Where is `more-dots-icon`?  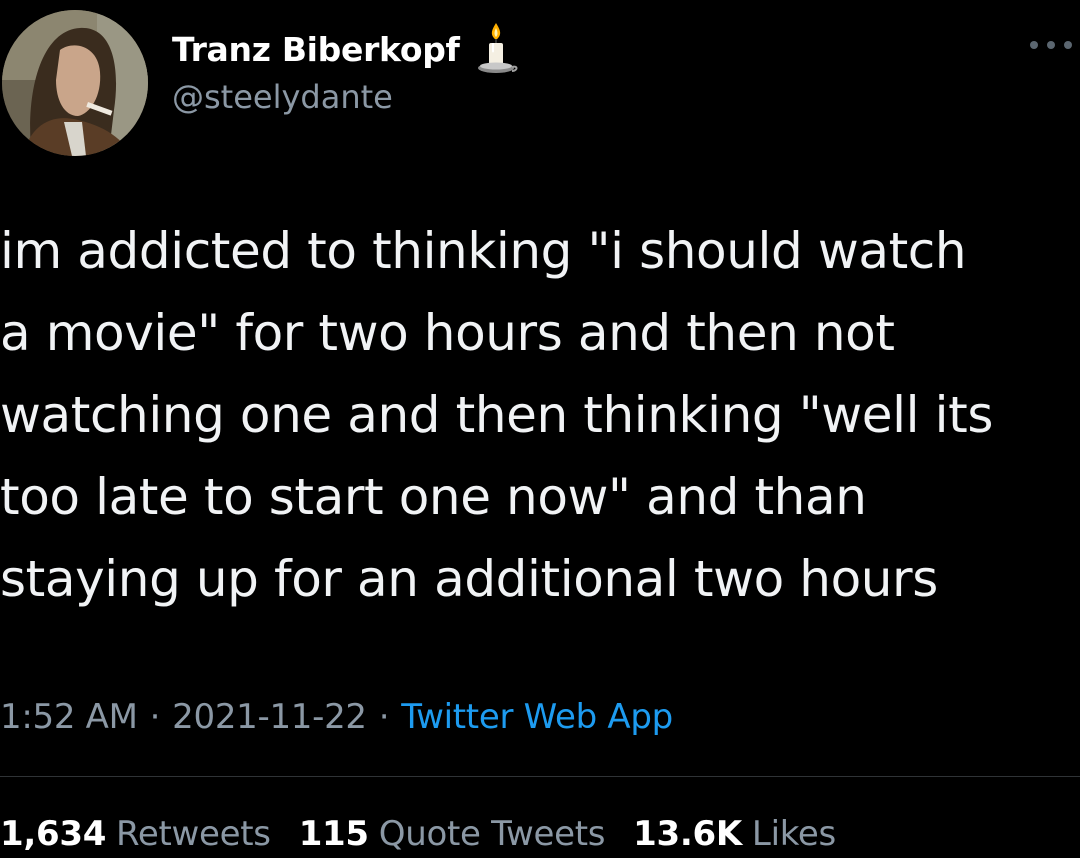
more-dots-icon is located at coordinates (1051, 45).